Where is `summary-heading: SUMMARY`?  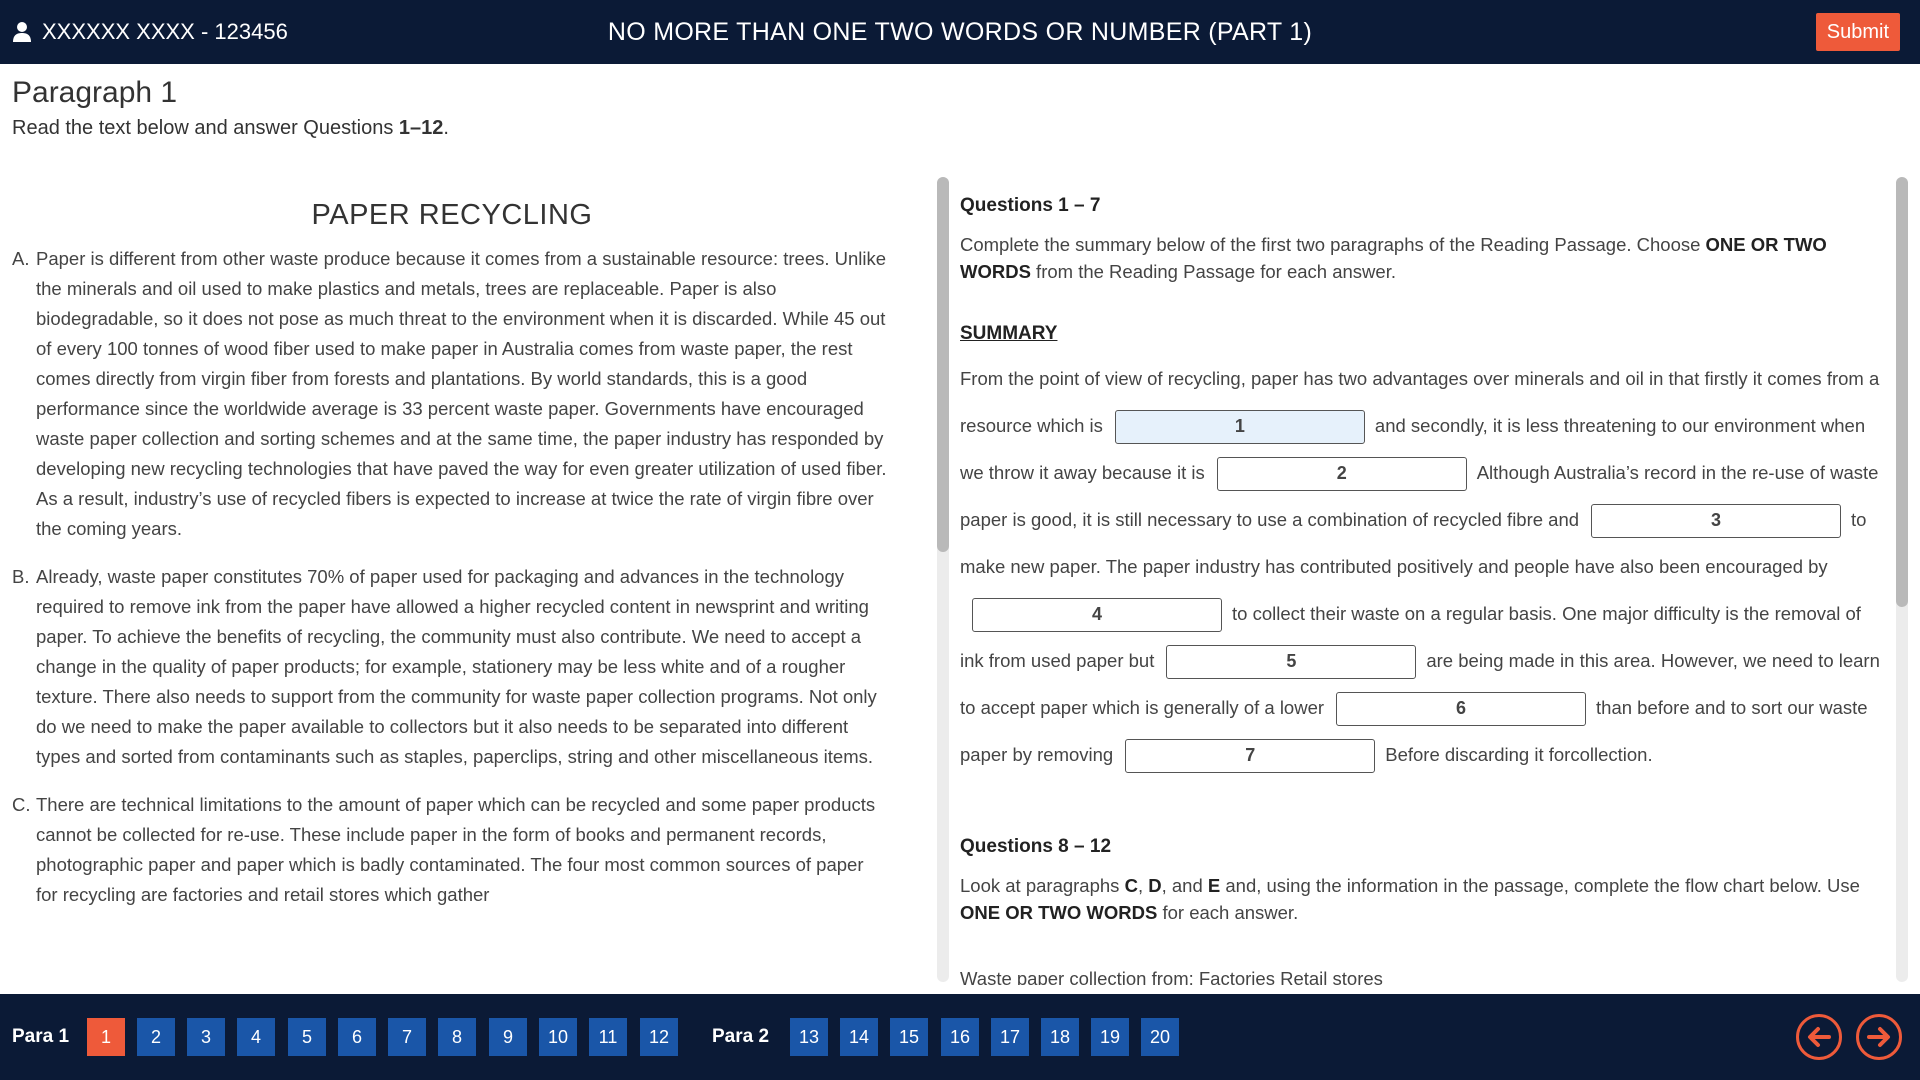
summary-heading: SUMMARY is located at coordinates (1009, 333).